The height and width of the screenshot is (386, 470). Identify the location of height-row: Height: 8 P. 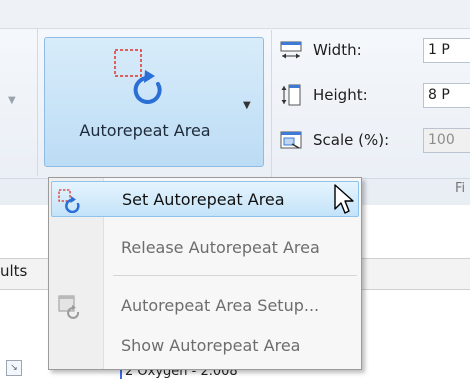
(374, 96).